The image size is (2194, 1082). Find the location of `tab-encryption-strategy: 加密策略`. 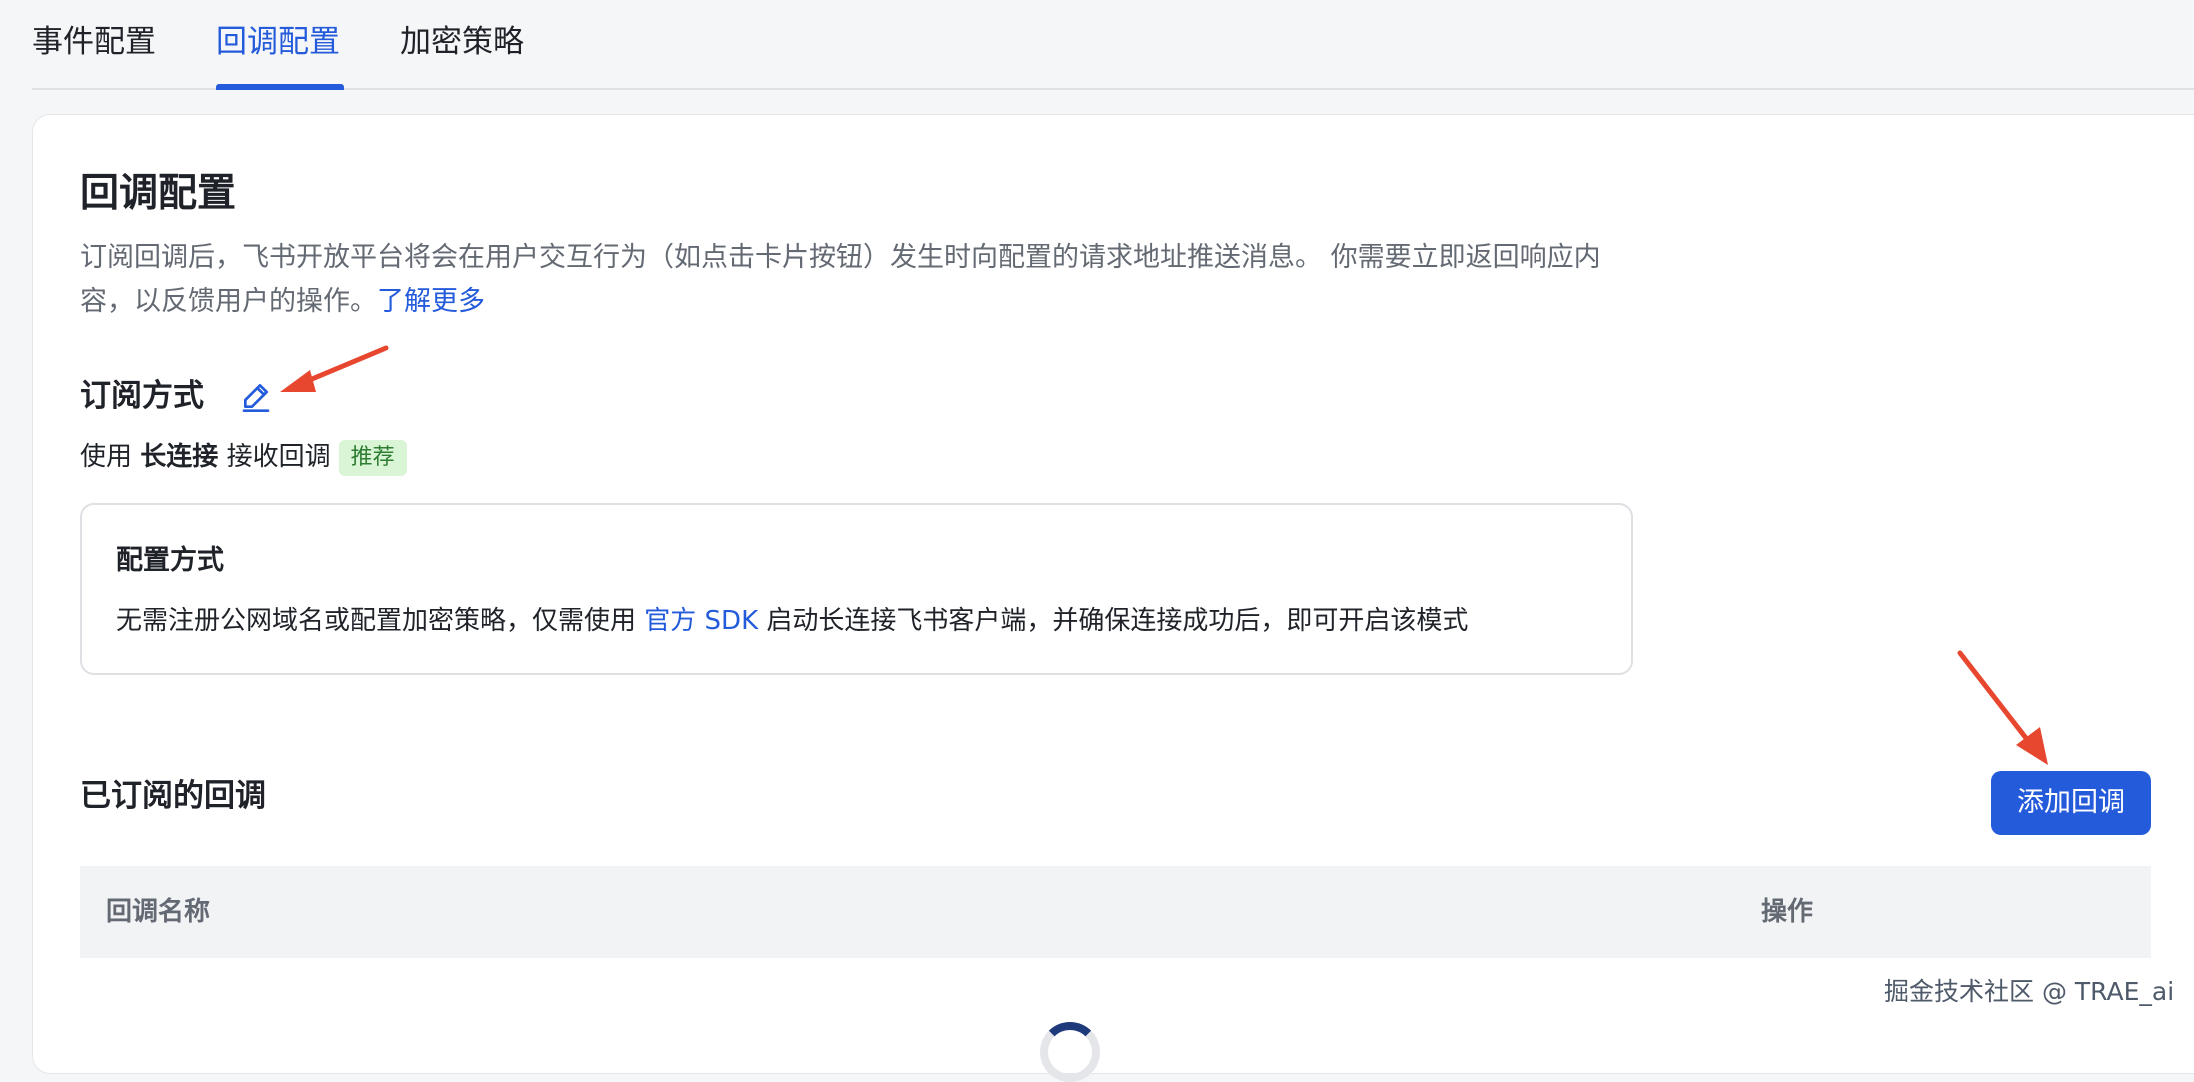

tab-encryption-strategy: 加密策略 is located at coordinates (462, 42).